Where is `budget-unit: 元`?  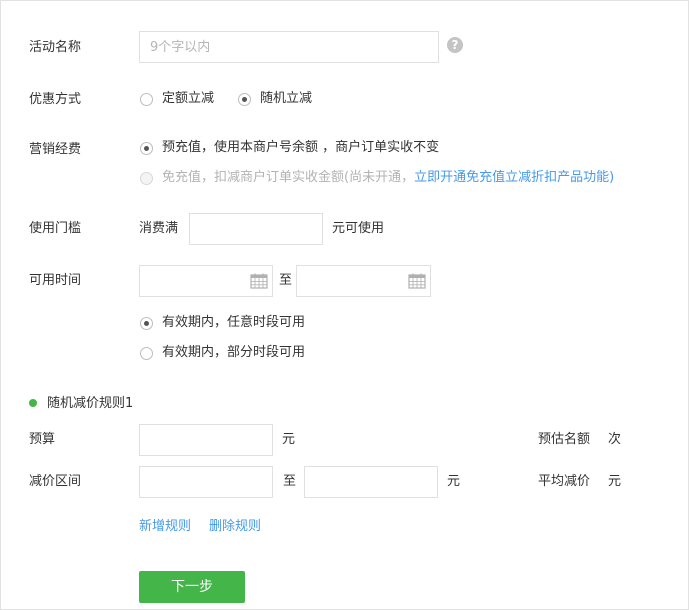 budget-unit: 元 is located at coordinates (289, 439).